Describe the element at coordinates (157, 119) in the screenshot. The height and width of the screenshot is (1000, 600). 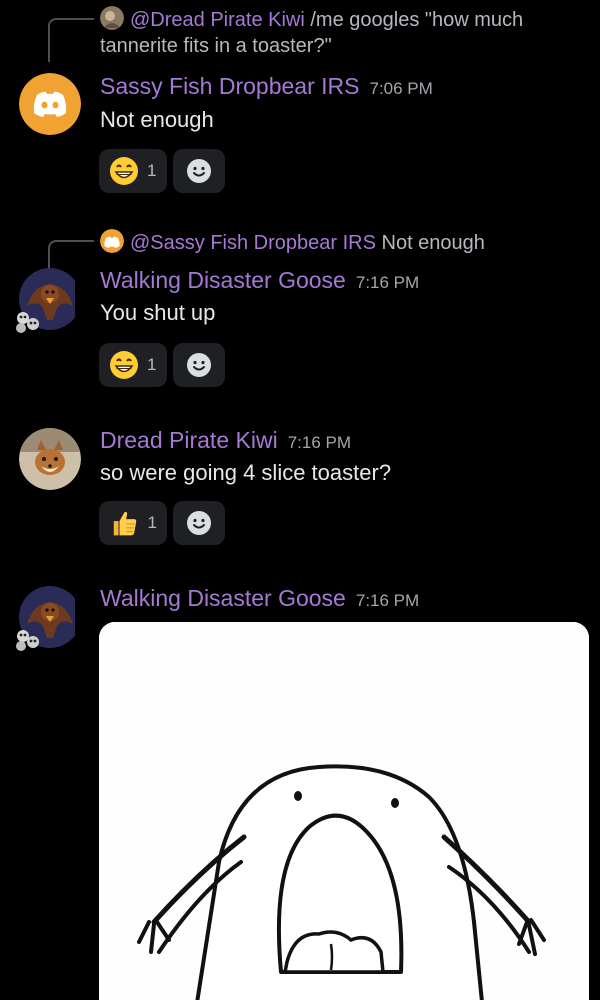
I see `message-text: Not enough` at that location.